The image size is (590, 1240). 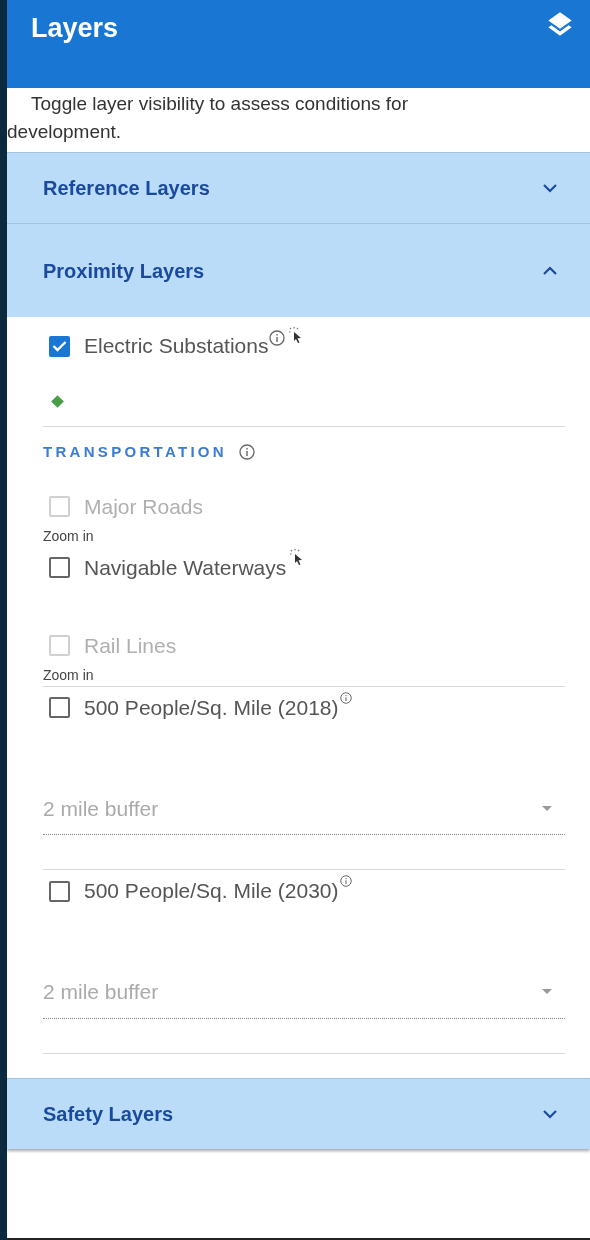 I want to click on panel-description: Toggle layer visibility to assess conditions for development., so click(x=208, y=118).